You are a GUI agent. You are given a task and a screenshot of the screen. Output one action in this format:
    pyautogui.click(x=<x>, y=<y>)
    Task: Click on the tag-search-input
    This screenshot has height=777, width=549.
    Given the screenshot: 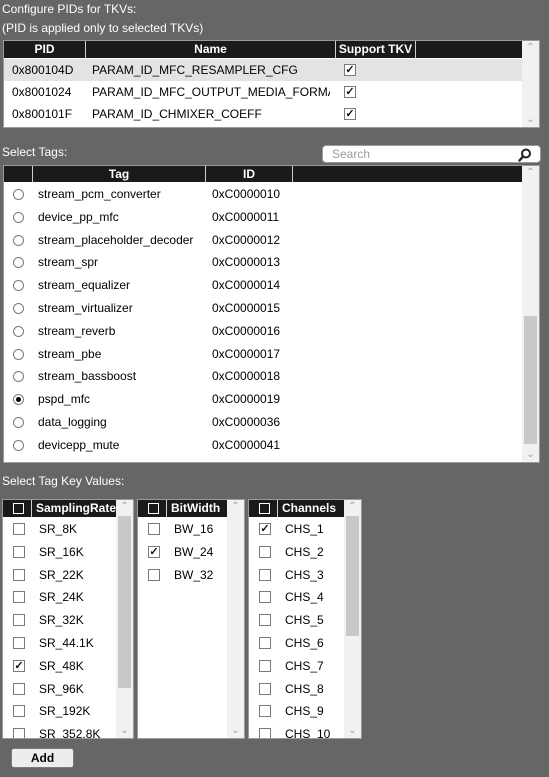 What is the action you would take?
    pyautogui.click(x=413, y=154)
    